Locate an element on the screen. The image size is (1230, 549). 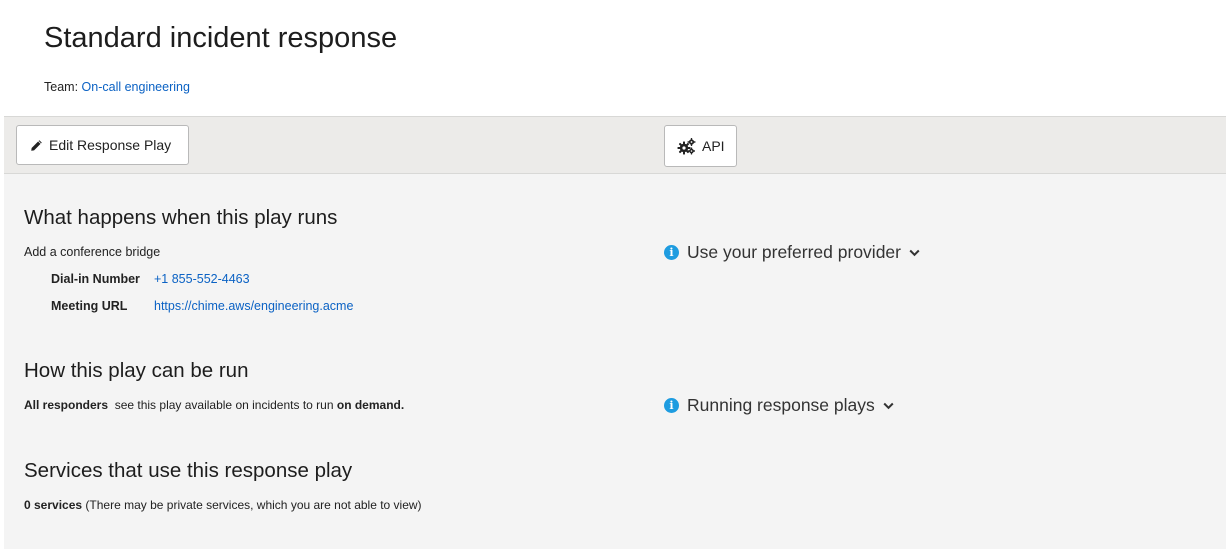
dial-in-label: Dial-in Number is located at coordinates (95, 279).